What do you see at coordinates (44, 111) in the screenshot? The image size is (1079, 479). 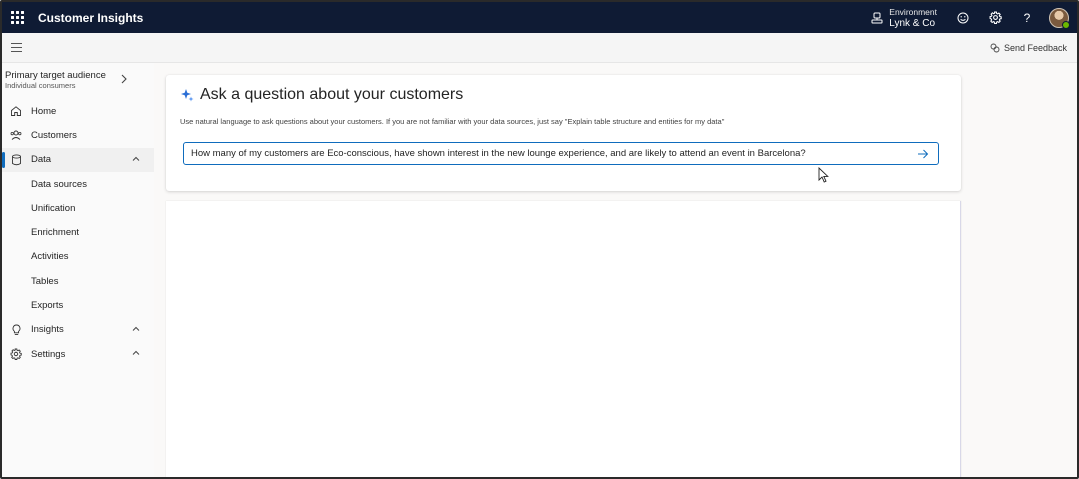 I see `sidebar-item-label: Home` at bounding box center [44, 111].